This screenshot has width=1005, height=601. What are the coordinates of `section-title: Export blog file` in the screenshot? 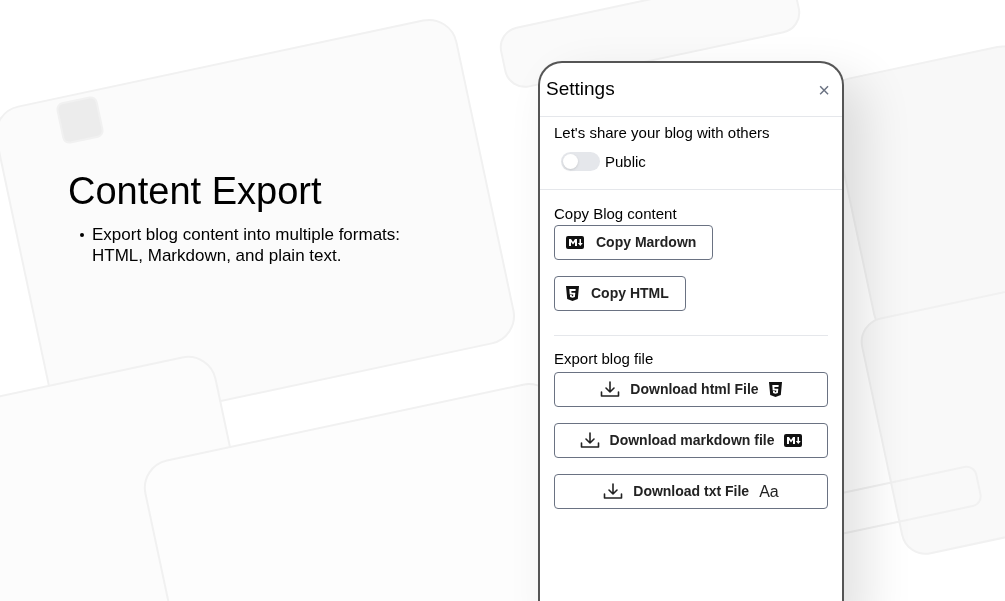 It's located at (604, 359).